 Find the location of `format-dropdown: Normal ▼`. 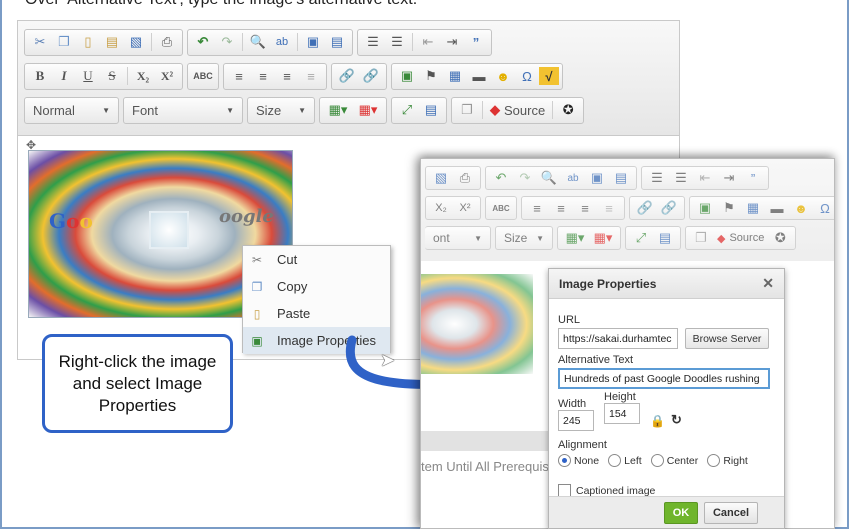

format-dropdown: Normal ▼ is located at coordinates (71, 110).